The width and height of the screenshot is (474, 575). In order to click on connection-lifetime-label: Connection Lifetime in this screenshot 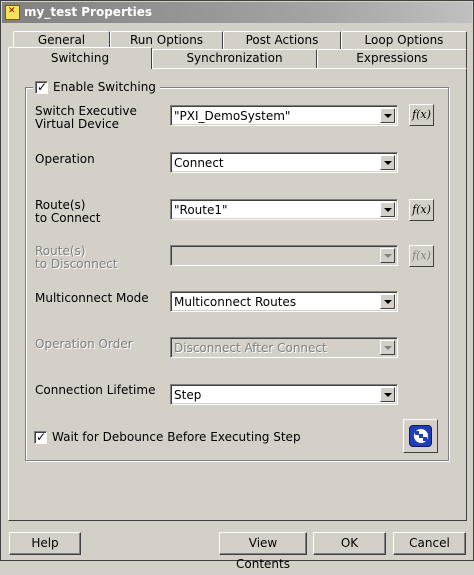, I will do `click(95, 390)`.